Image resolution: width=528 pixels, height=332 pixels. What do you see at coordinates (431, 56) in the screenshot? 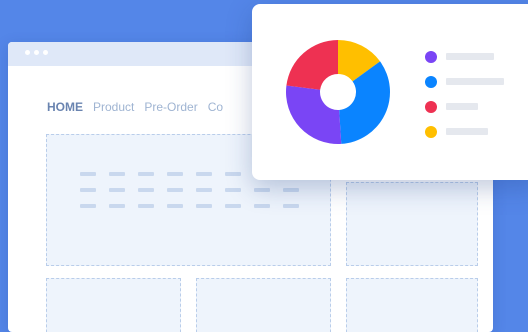
I see `legend-dot-purple-icon` at bounding box center [431, 56].